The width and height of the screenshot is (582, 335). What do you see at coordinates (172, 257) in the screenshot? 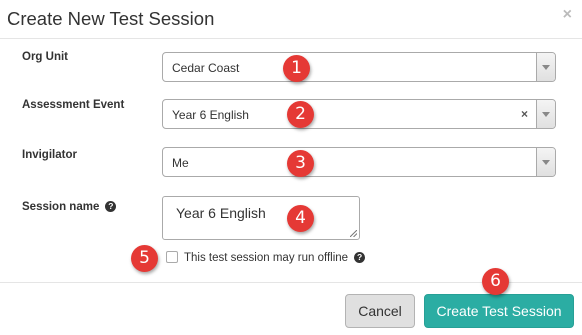
I see `offline-checkbox` at bounding box center [172, 257].